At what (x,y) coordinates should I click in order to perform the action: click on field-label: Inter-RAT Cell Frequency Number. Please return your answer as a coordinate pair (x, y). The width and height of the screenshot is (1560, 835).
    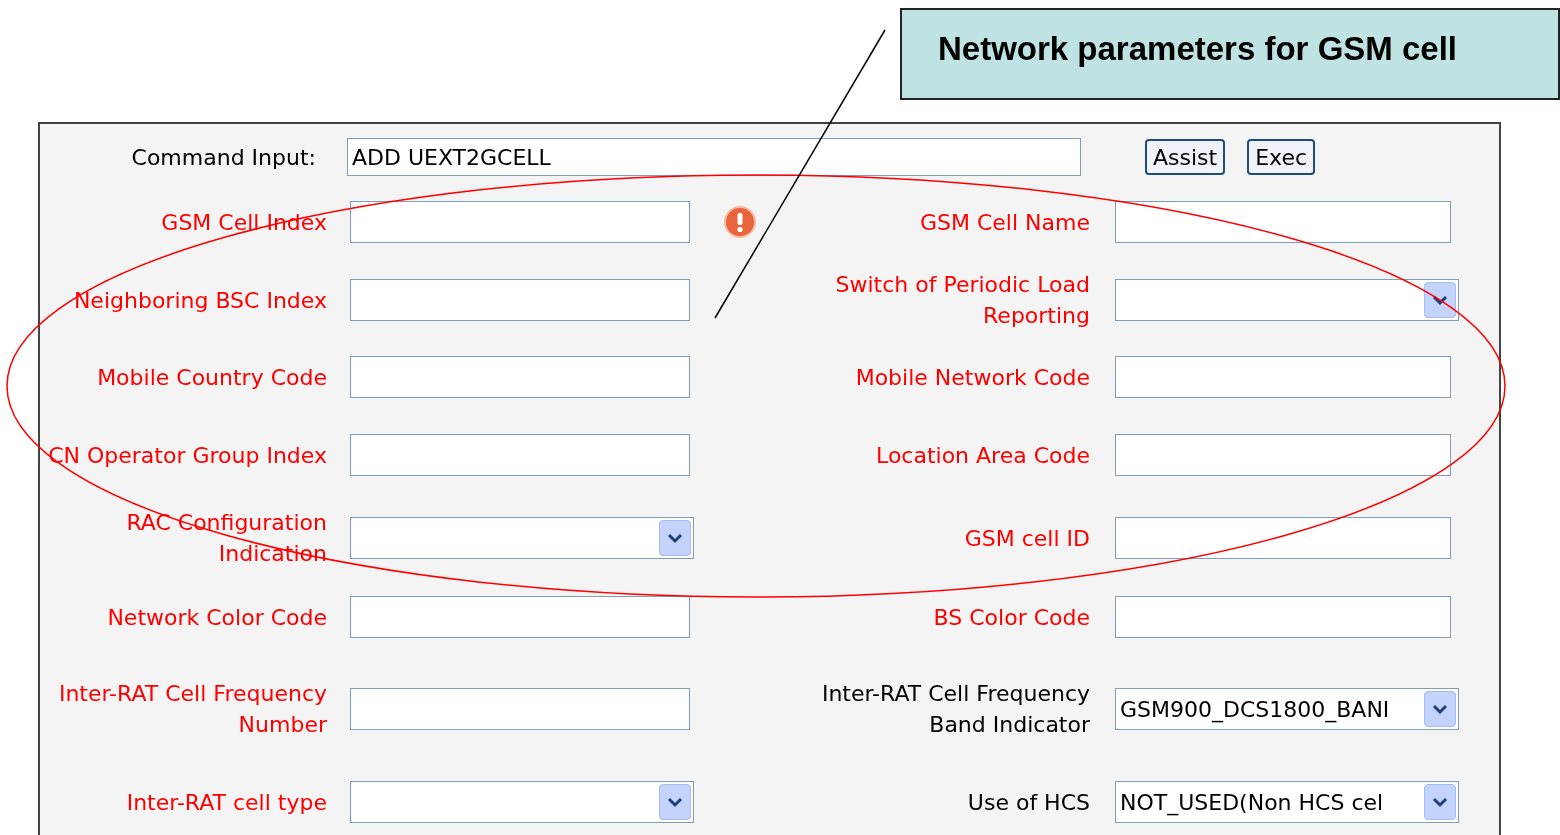
    Looking at the image, I should click on (192, 709).